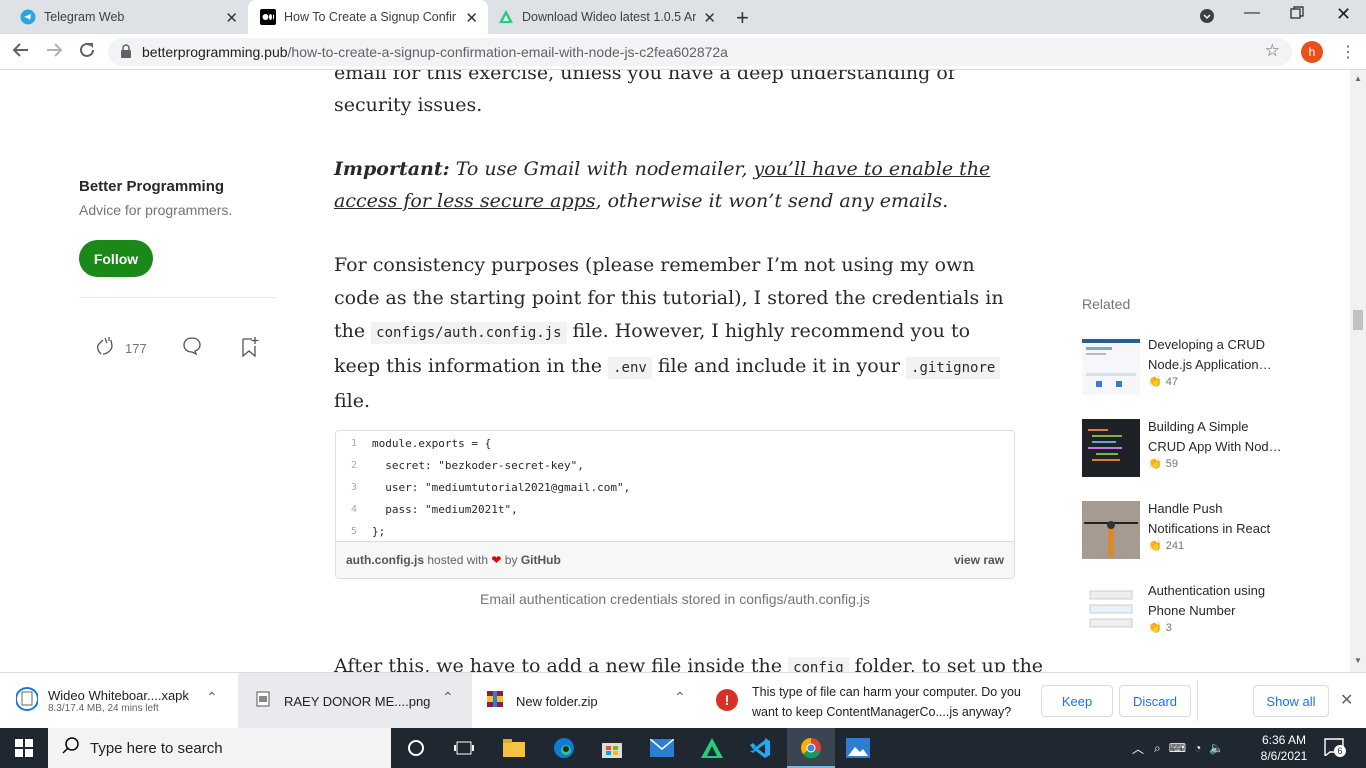 This screenshot has height=768, width=1366. What do you see at coordinates (177, 297) in the screenshot?
I see `sidebar-divider` at bounding box center [177, 297].